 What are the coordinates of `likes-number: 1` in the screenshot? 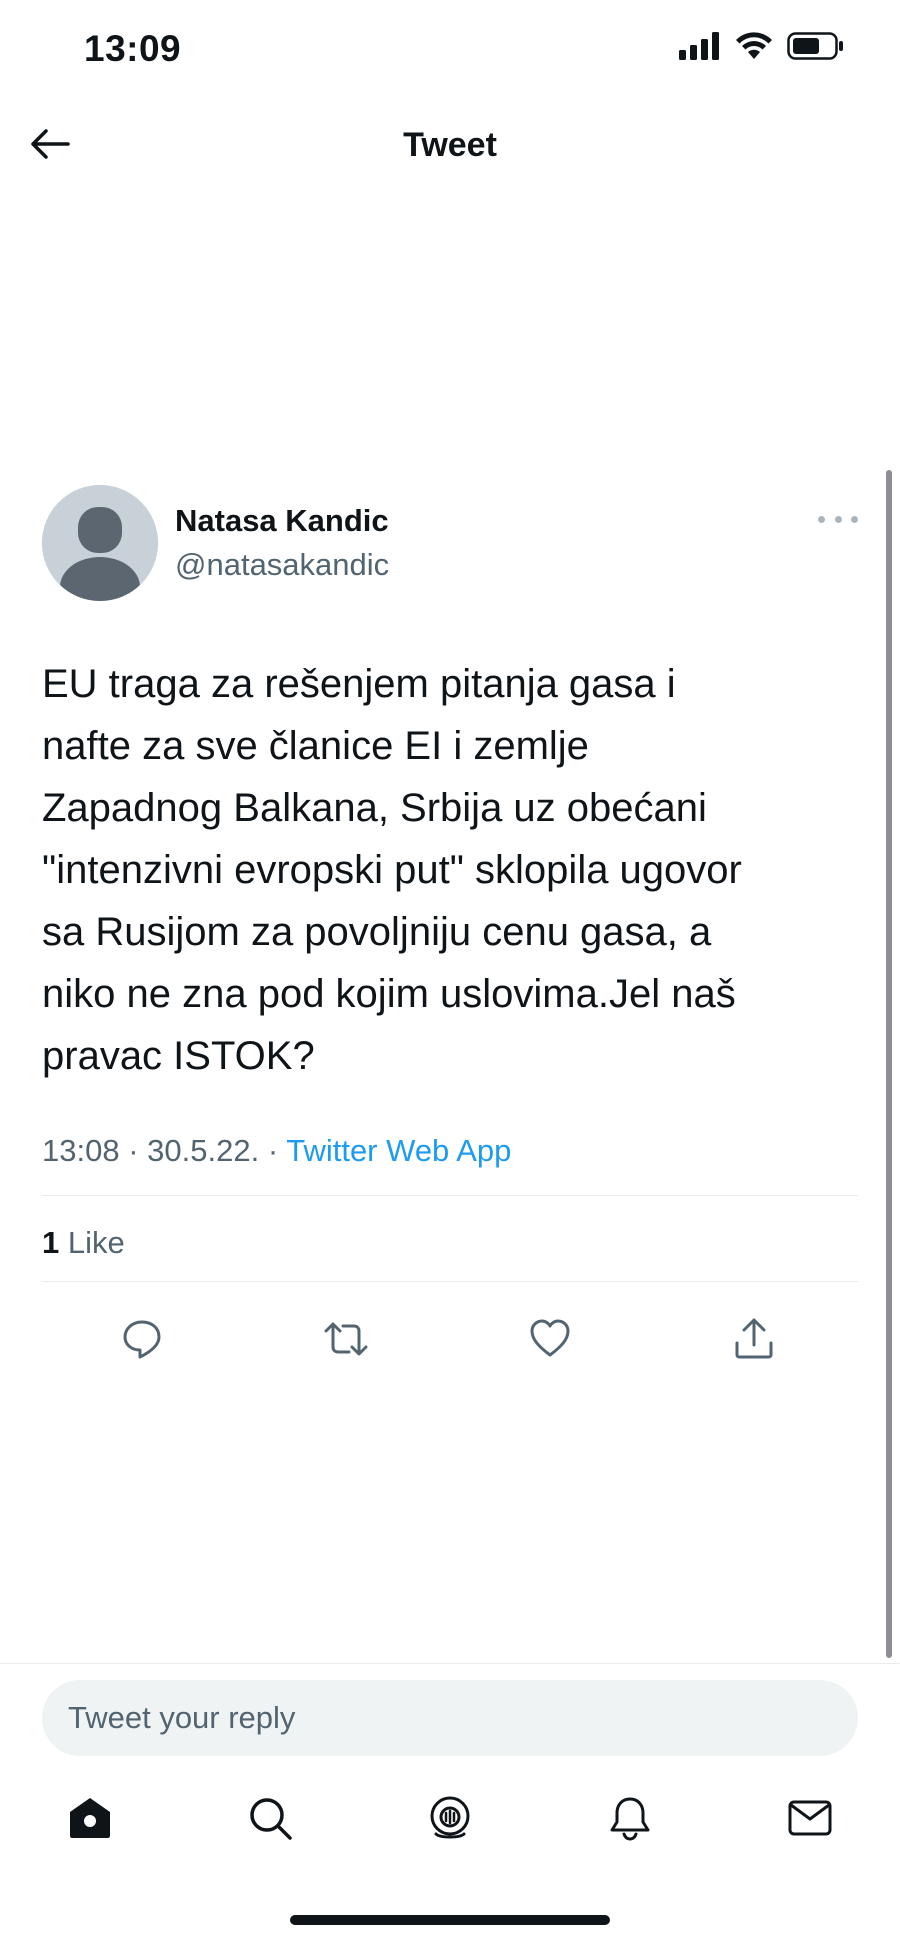 It's located at (51, 1242).